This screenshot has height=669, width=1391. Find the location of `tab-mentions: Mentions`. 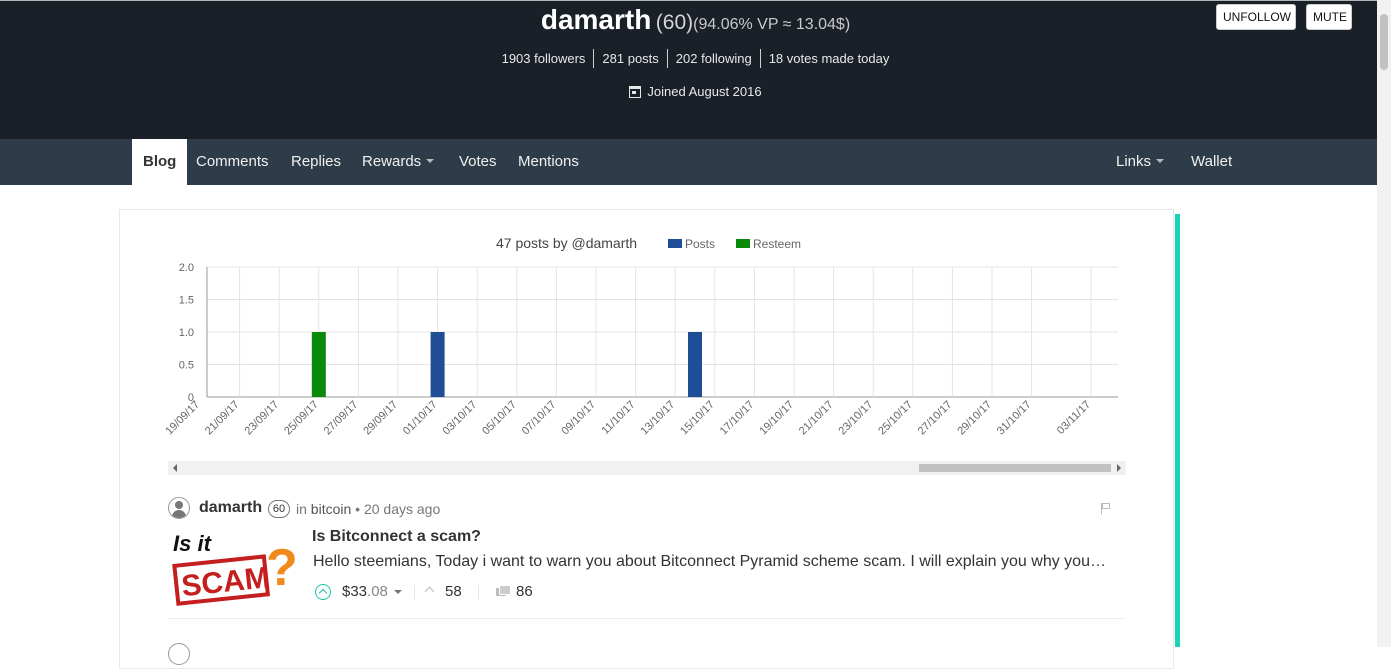

tab-mentions: Mentions is located at coordinates (548, 162).